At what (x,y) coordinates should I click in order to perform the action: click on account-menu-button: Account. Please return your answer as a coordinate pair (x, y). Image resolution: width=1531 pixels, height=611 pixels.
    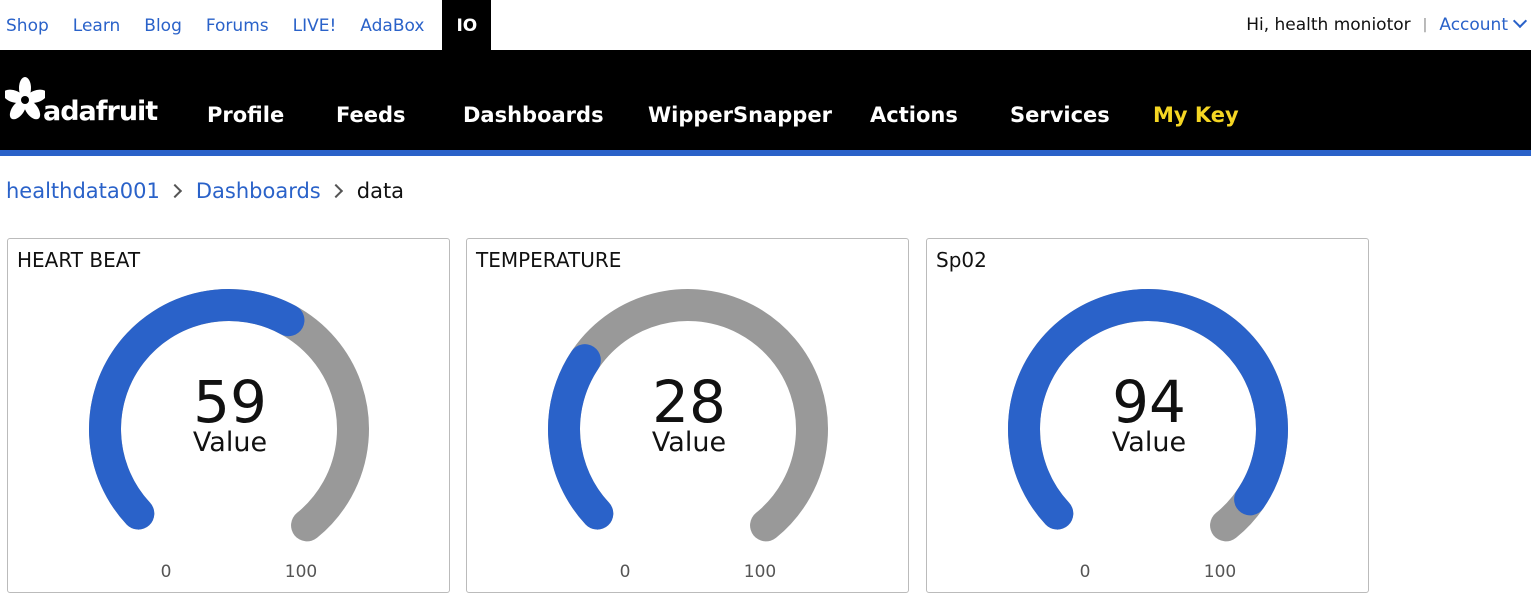
    Looking at the image, I should click on (1485, 24).